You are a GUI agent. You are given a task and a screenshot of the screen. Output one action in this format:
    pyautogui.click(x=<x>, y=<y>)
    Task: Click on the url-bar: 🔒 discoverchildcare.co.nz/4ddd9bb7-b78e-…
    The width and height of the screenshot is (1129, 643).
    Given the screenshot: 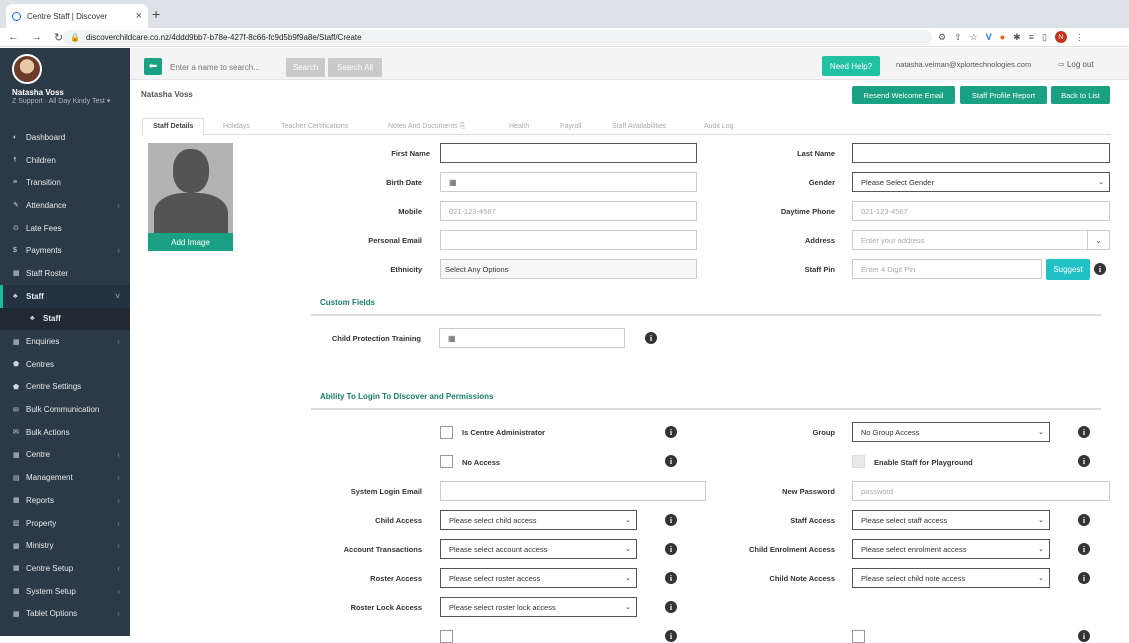 What is the action you would take?
    pyautogui.click(x=497, y=37)
    